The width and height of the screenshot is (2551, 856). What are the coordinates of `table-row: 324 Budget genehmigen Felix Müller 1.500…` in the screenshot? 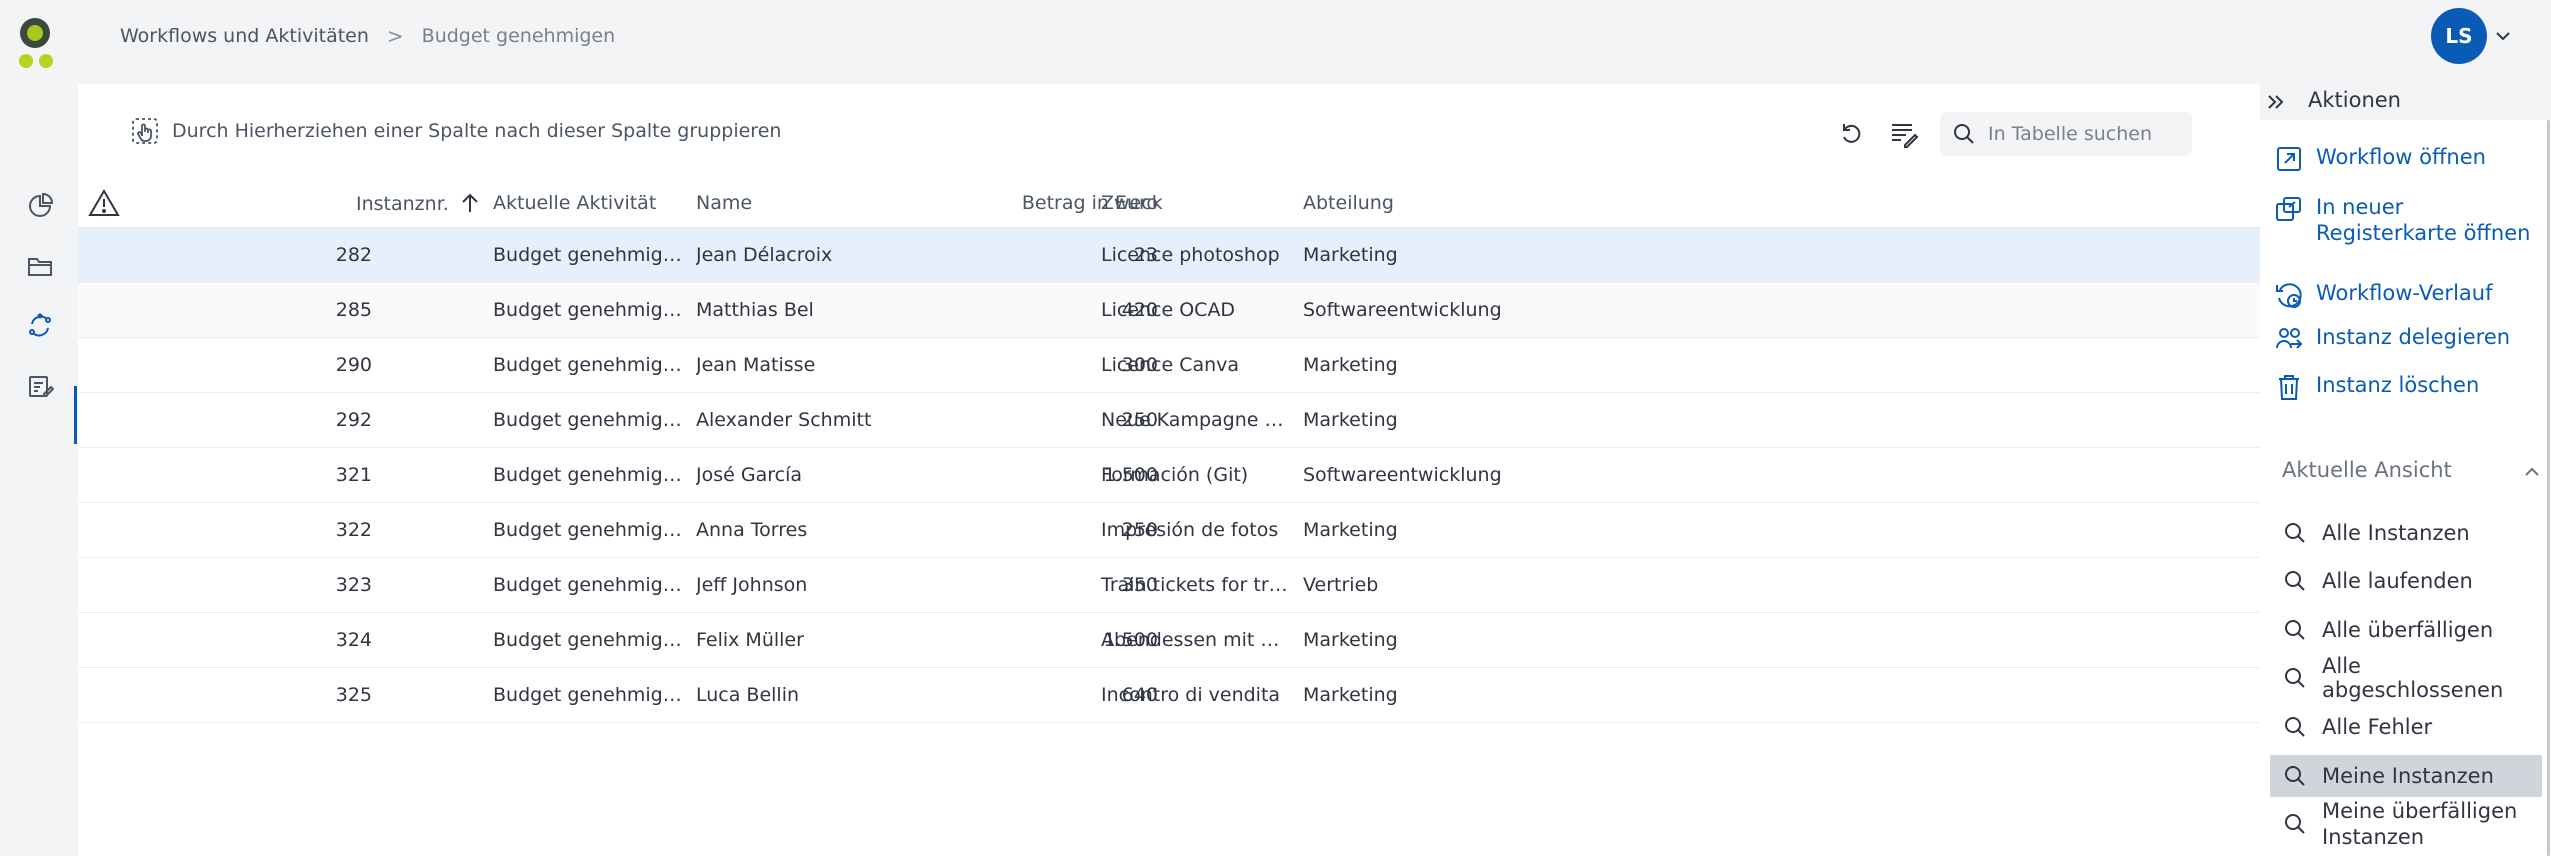 It's located at (1169, 640).